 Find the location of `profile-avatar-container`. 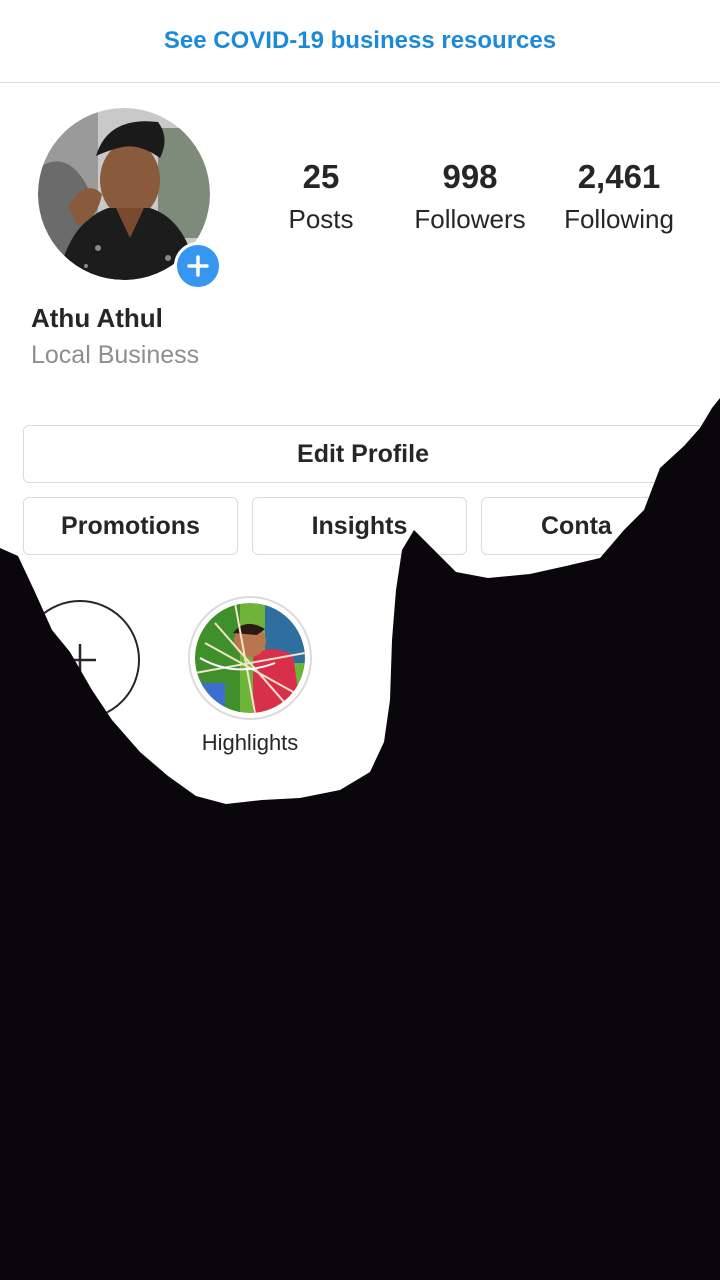

profile-avatar-container is located at coordinates (130, 199).